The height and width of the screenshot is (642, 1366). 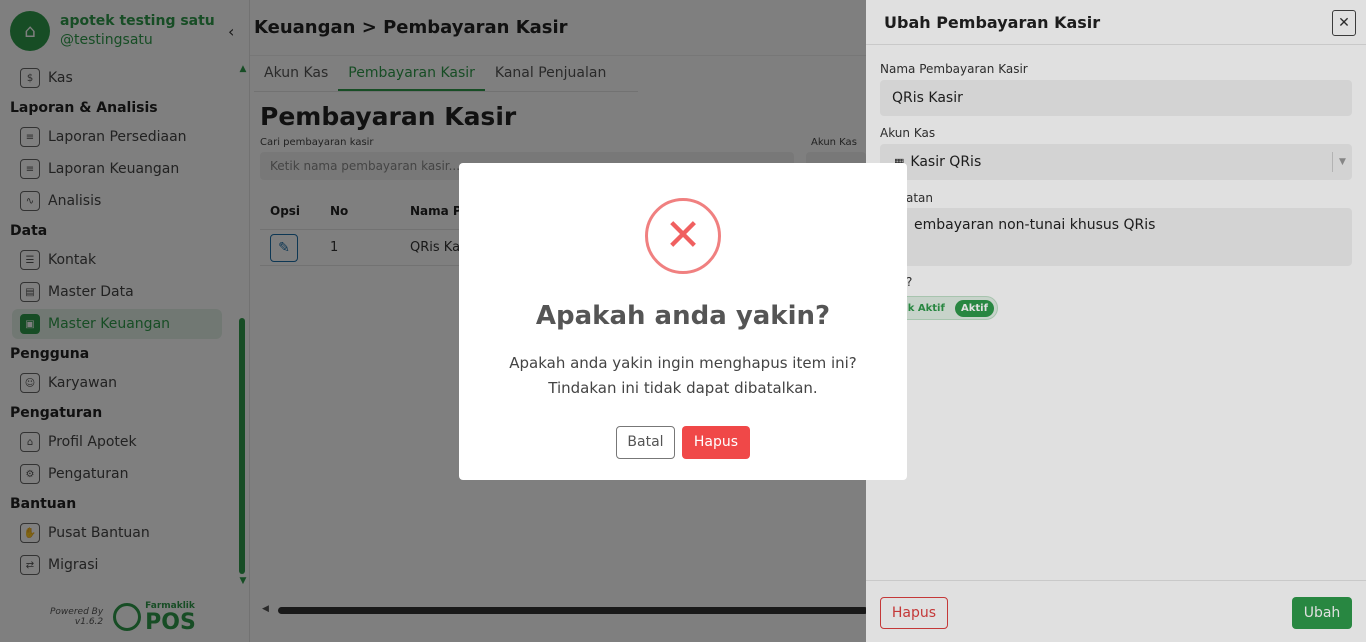 What do you see at coordinates (683, 316) in the screenshot?
I see `dialog-title: Apakah anda yakin?` at bounding box center [683, 316].